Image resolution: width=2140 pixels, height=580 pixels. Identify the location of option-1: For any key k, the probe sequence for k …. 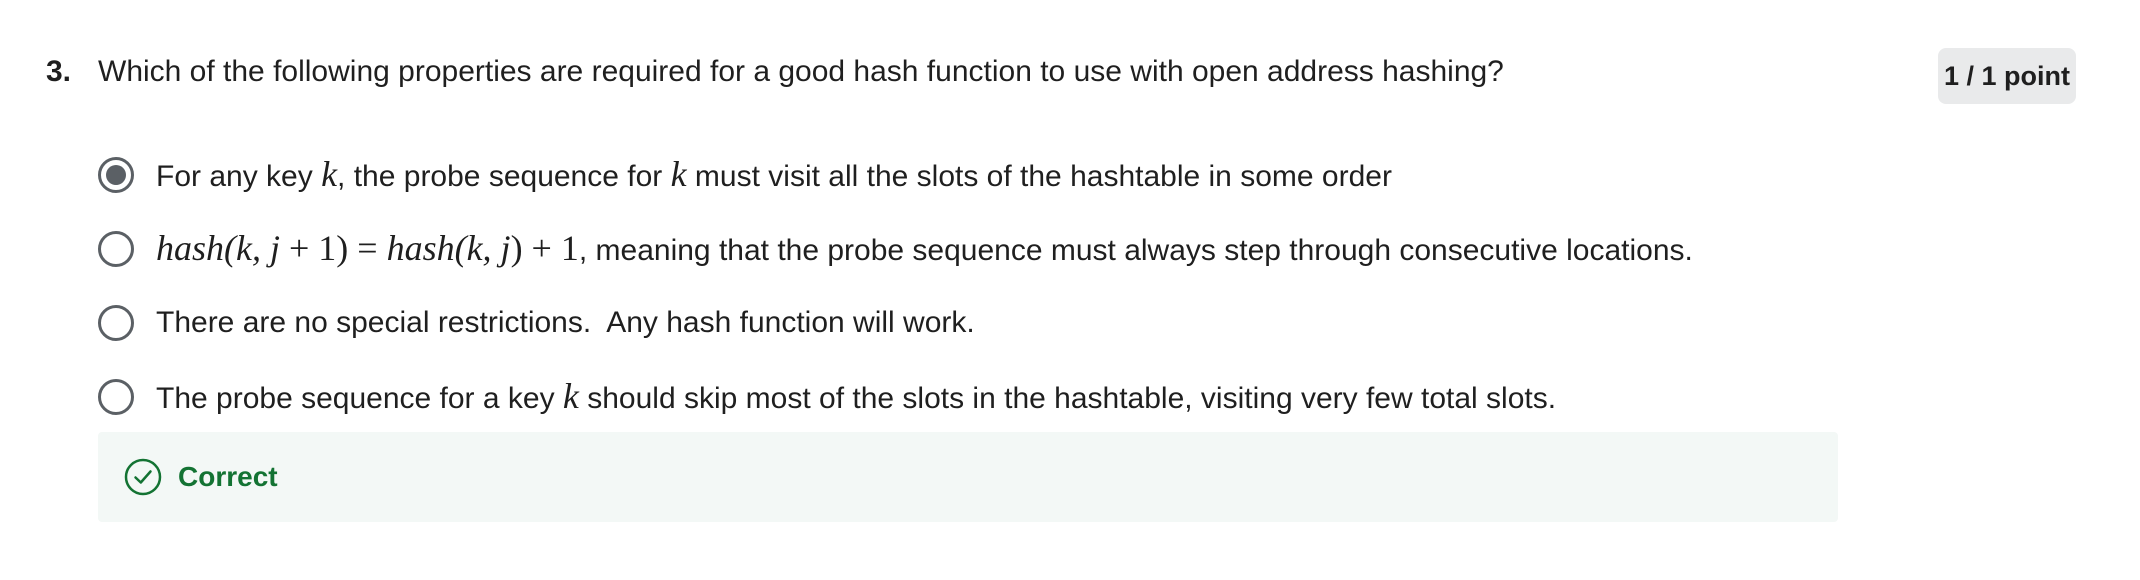
(988, 175).